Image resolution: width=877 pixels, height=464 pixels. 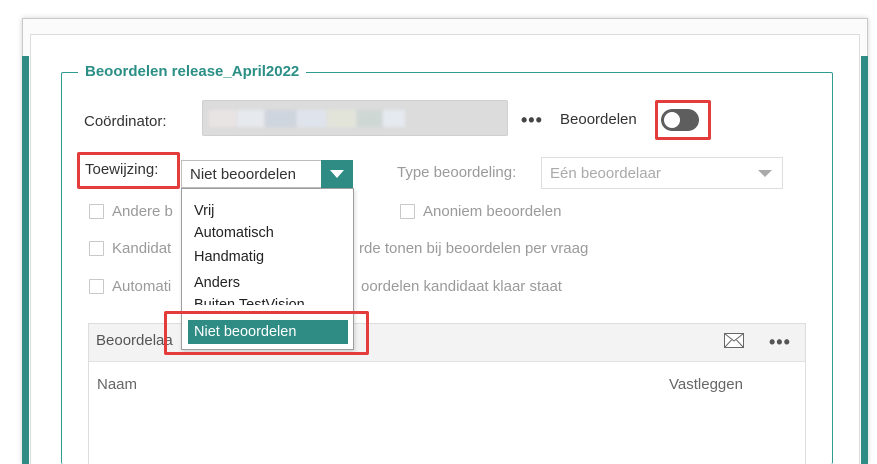 I want to click on type-beoordeling-select: Eén beoordelaar, so click(x=662, y=173).